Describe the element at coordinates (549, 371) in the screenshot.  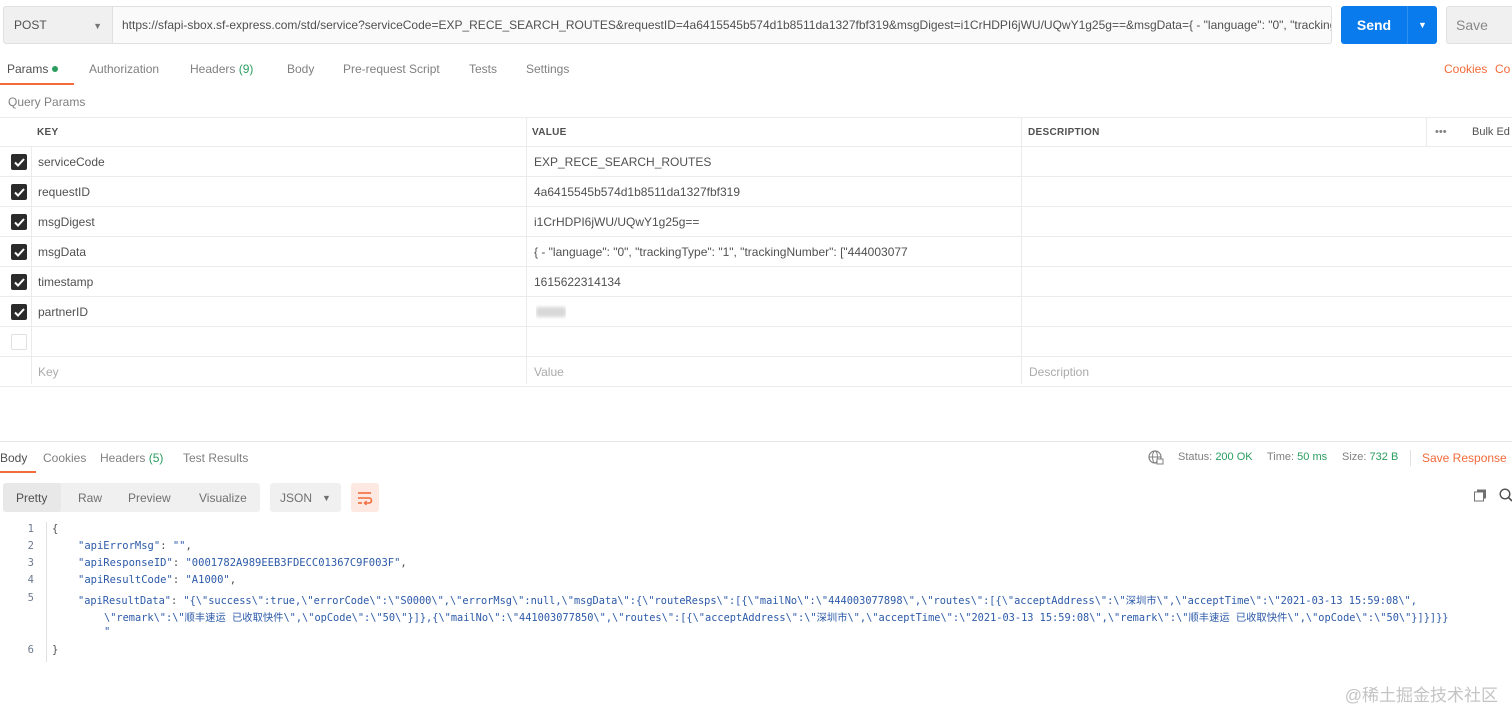
I see `new-value-input: Value` at that location.